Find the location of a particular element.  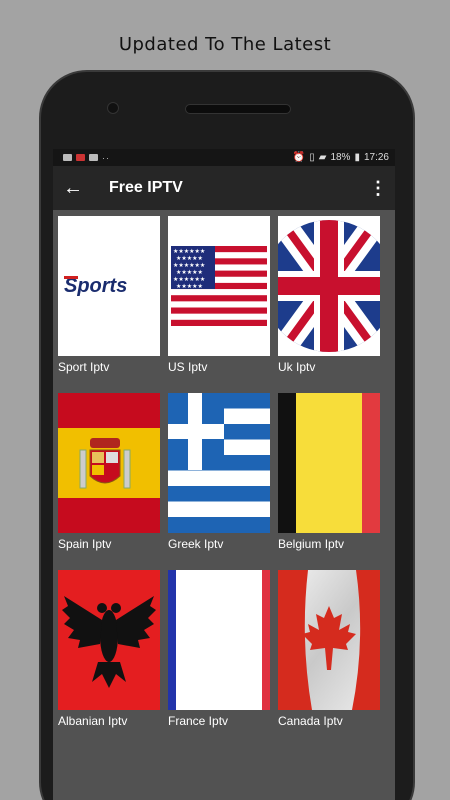

us-flag: ★★★★★★ ★★★★★ ★★★★★★ ★★★★★ ★★★★★★ ★★★★★ is located at coordinates (219, 286).